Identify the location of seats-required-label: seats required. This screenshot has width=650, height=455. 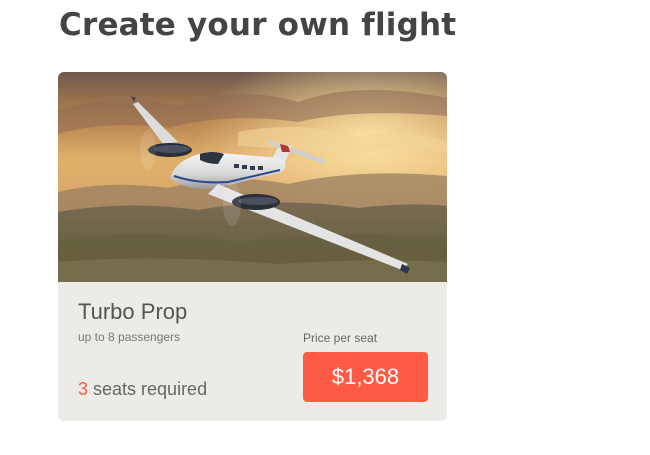
(148, 389).